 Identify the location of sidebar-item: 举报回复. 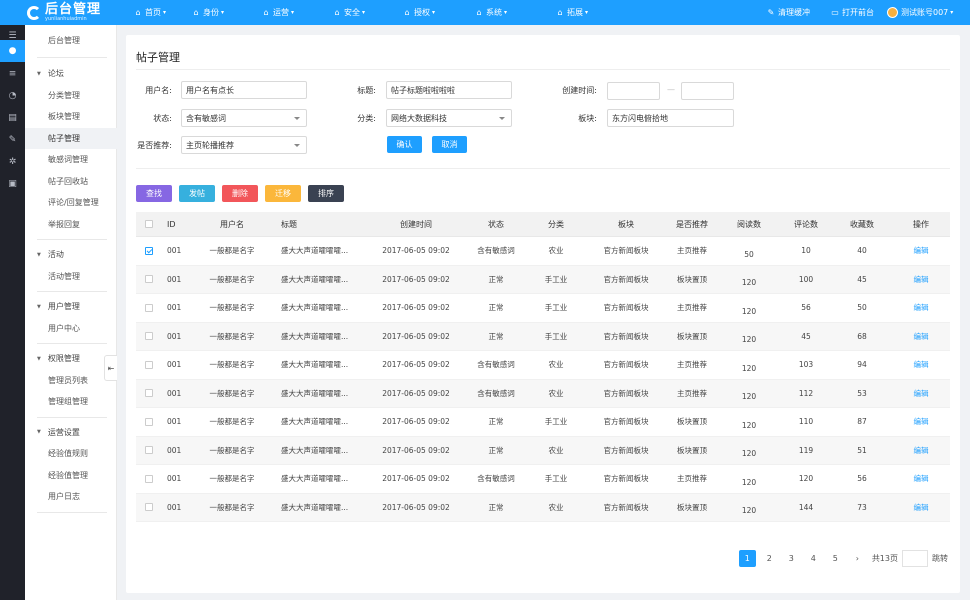
(71, 224).